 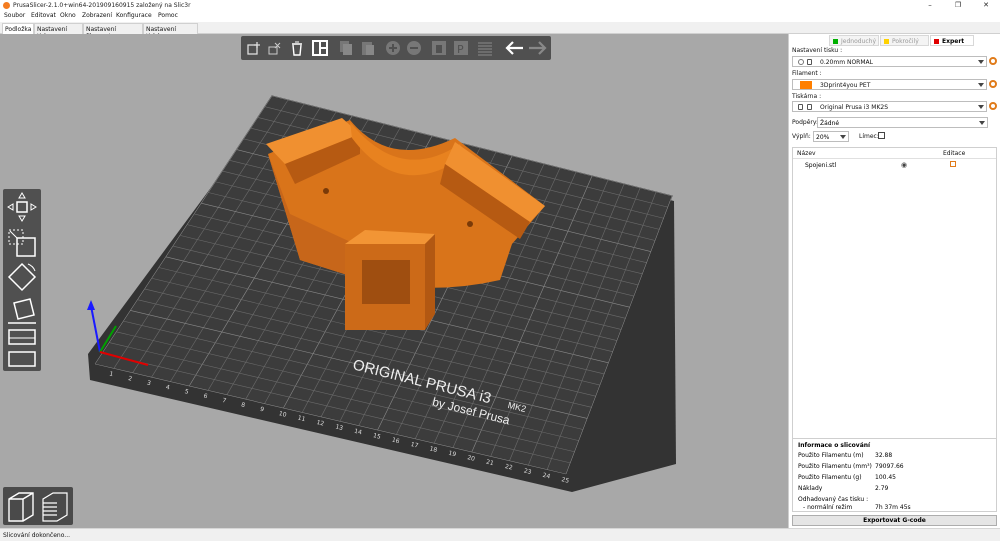 What do you see at coordinates (830, 477) in the screenshot?
I see `info-label: Použito Filamentu (g)` at bounding box center [830, 477].